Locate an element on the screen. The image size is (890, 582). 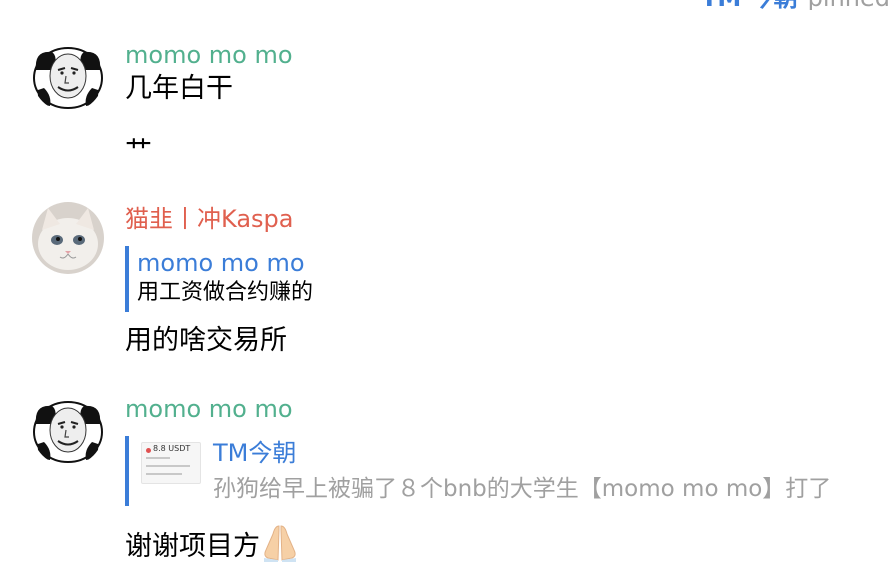
pinned-message-bar: TM 今朝 pinned is located at coordinates (445, 5).